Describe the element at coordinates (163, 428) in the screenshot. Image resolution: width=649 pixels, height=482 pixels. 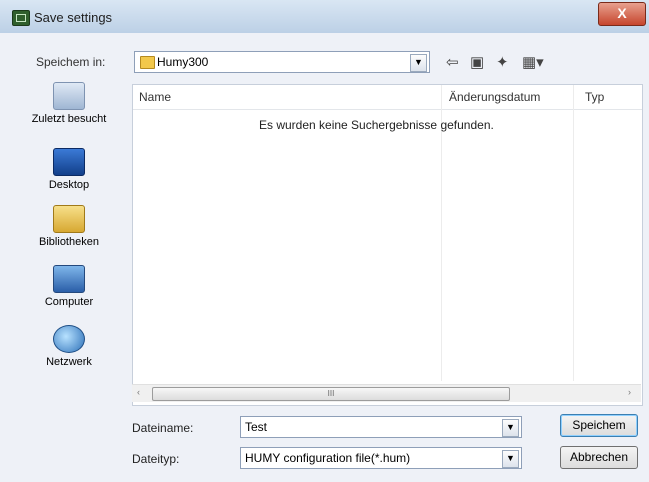
I see `filename-label: Dateiname:` at that location.